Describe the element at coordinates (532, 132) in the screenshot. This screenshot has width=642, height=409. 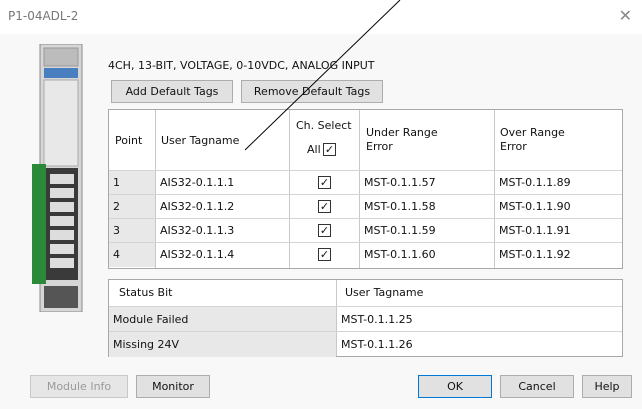
I see `header-over-range-line1: Over Range` at that location.